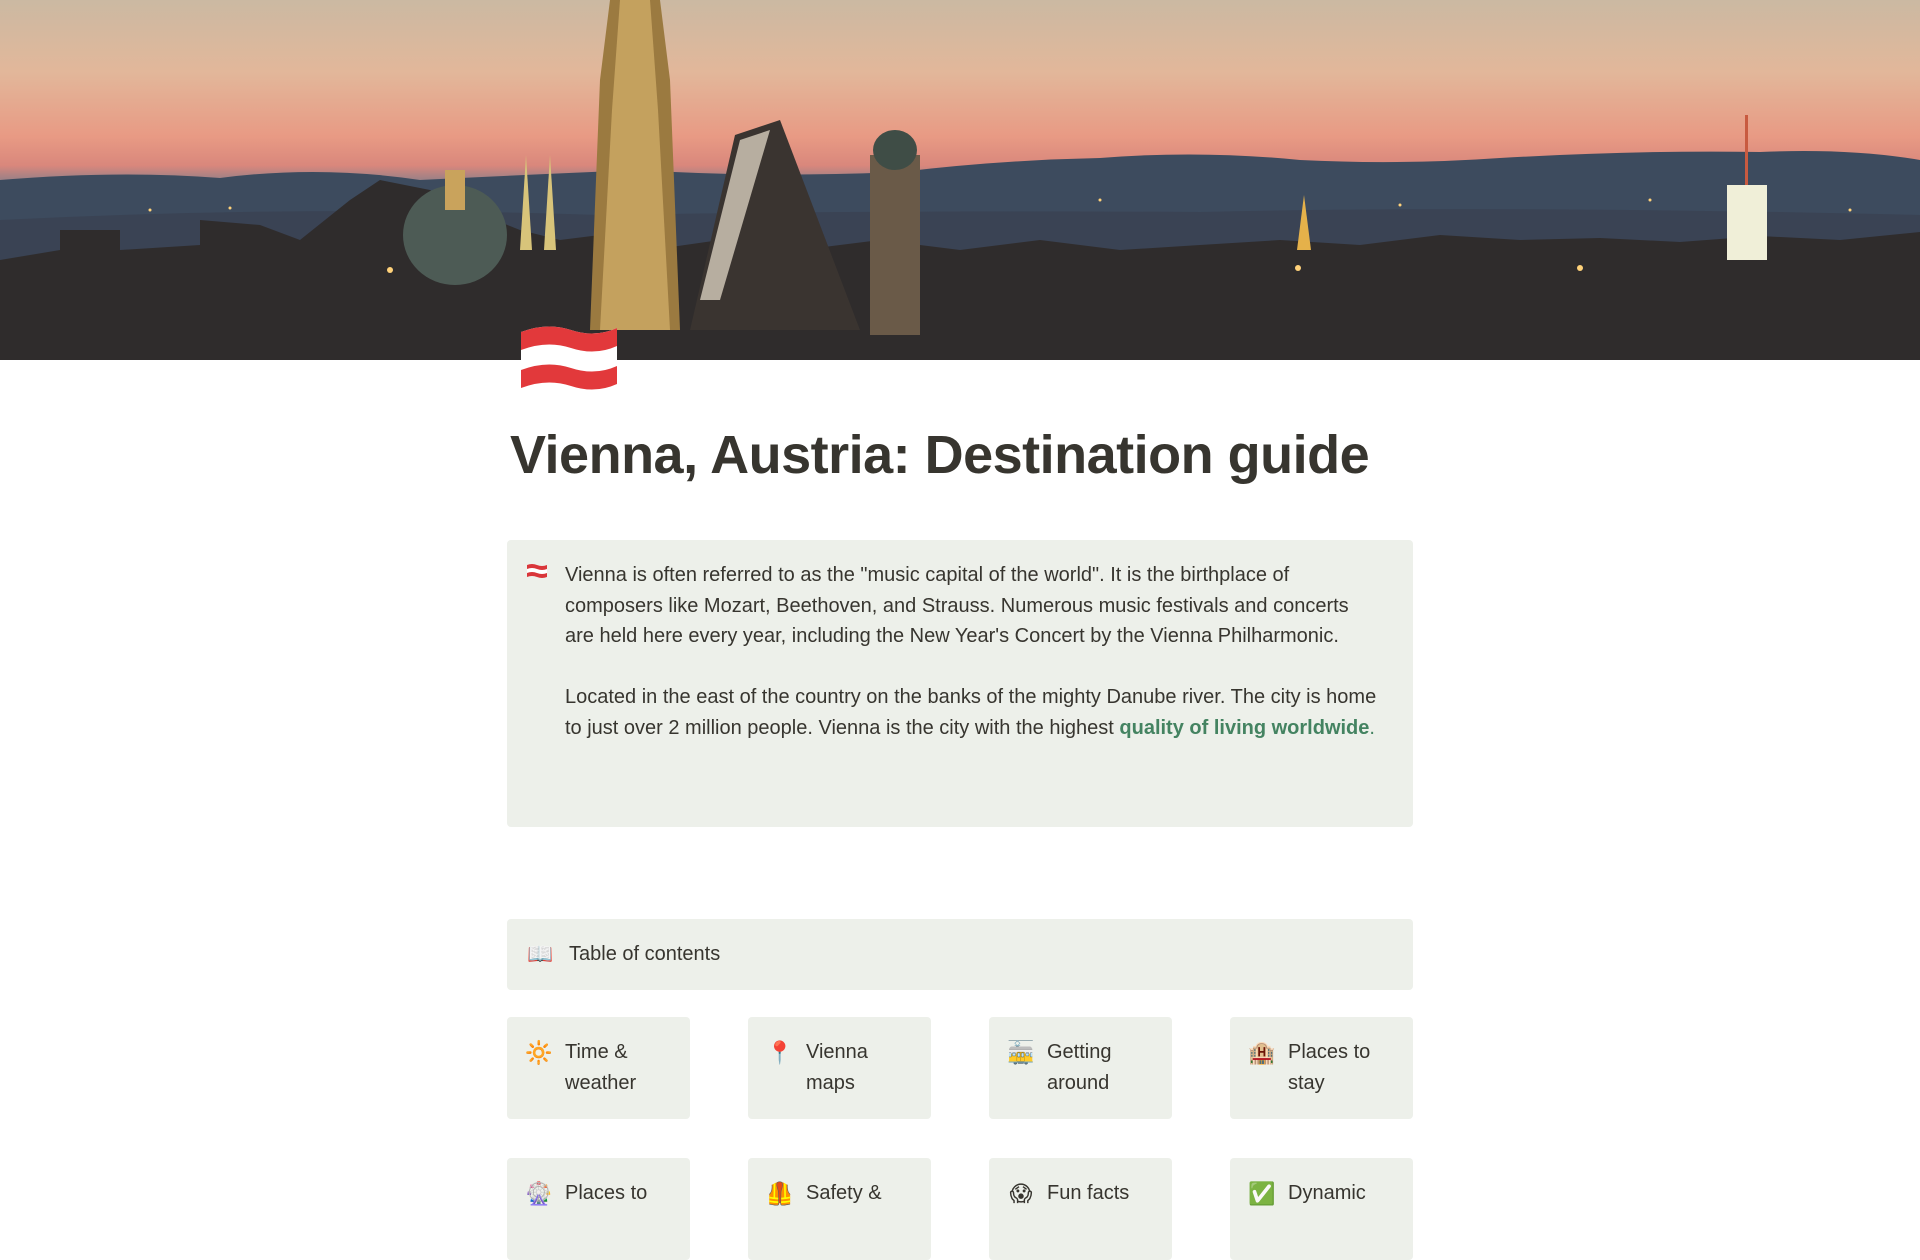  Describe the element at coordinates (780, 1052) in the screenshot. I see `pin-icon: 📍` at that location.